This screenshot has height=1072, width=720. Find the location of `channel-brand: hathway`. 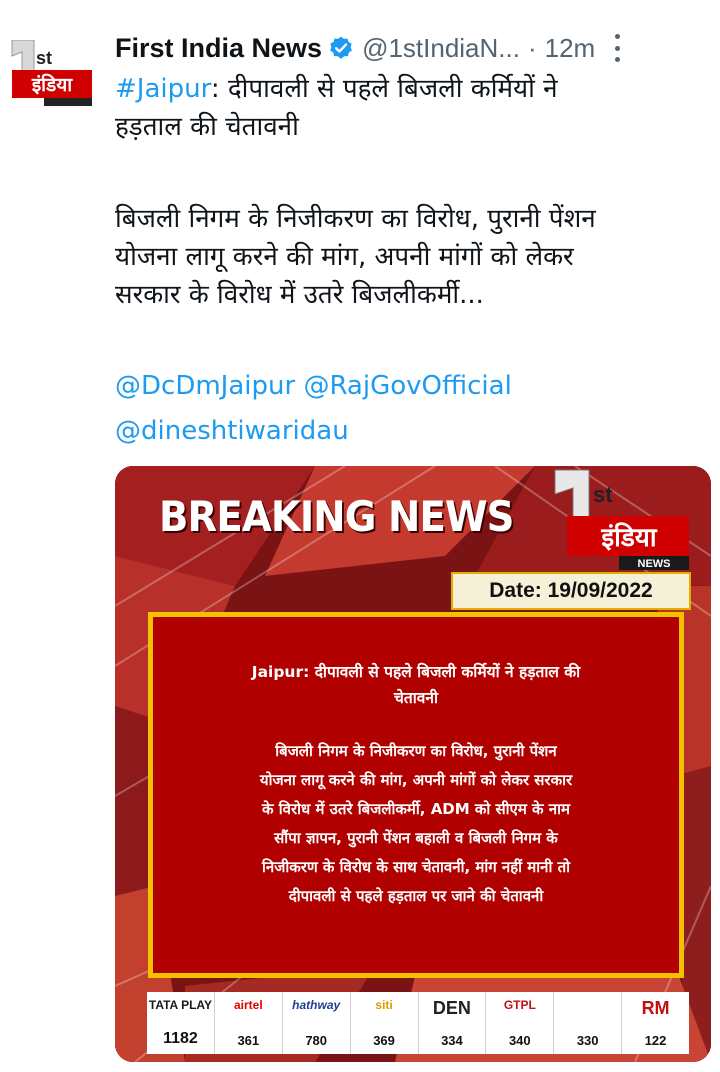

channel-brand: hathway is located at coordinates (316, 1005).